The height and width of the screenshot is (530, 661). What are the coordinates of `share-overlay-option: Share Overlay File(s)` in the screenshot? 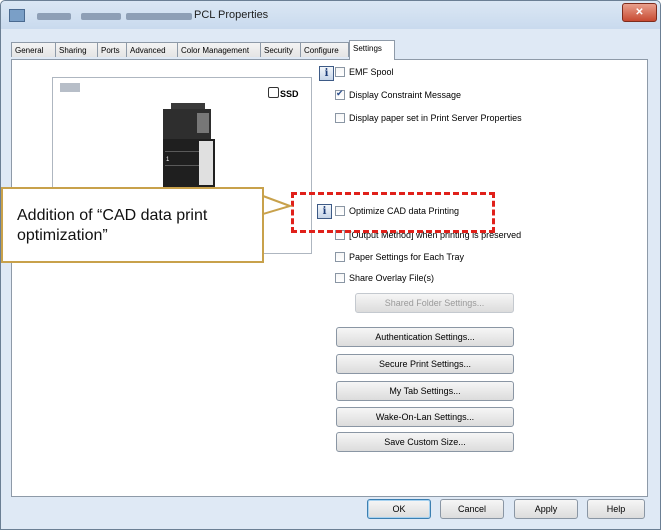 It's located at (384, 278).